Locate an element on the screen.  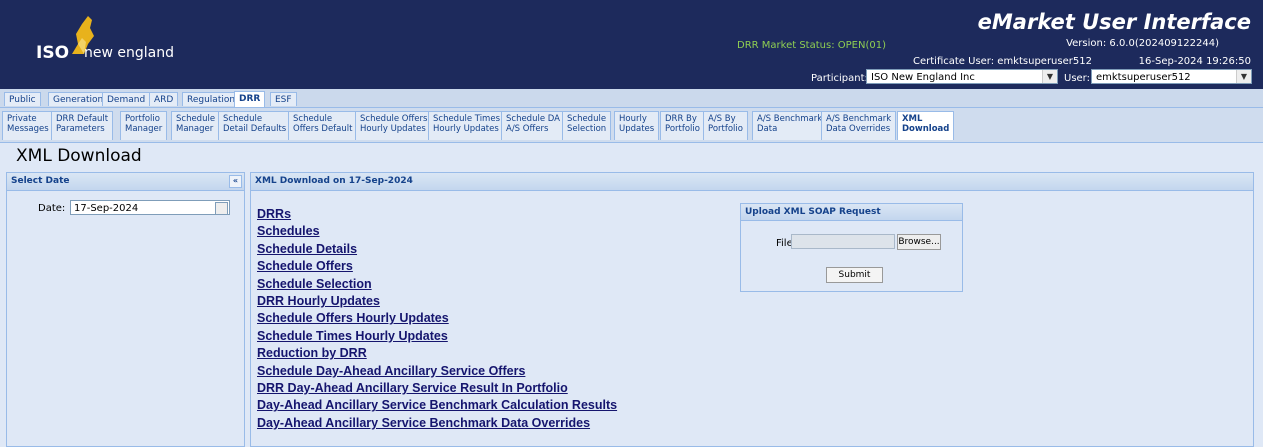
download-link-reduction-by-drr: Reduction by DRR is located at coordinates (437, 353).